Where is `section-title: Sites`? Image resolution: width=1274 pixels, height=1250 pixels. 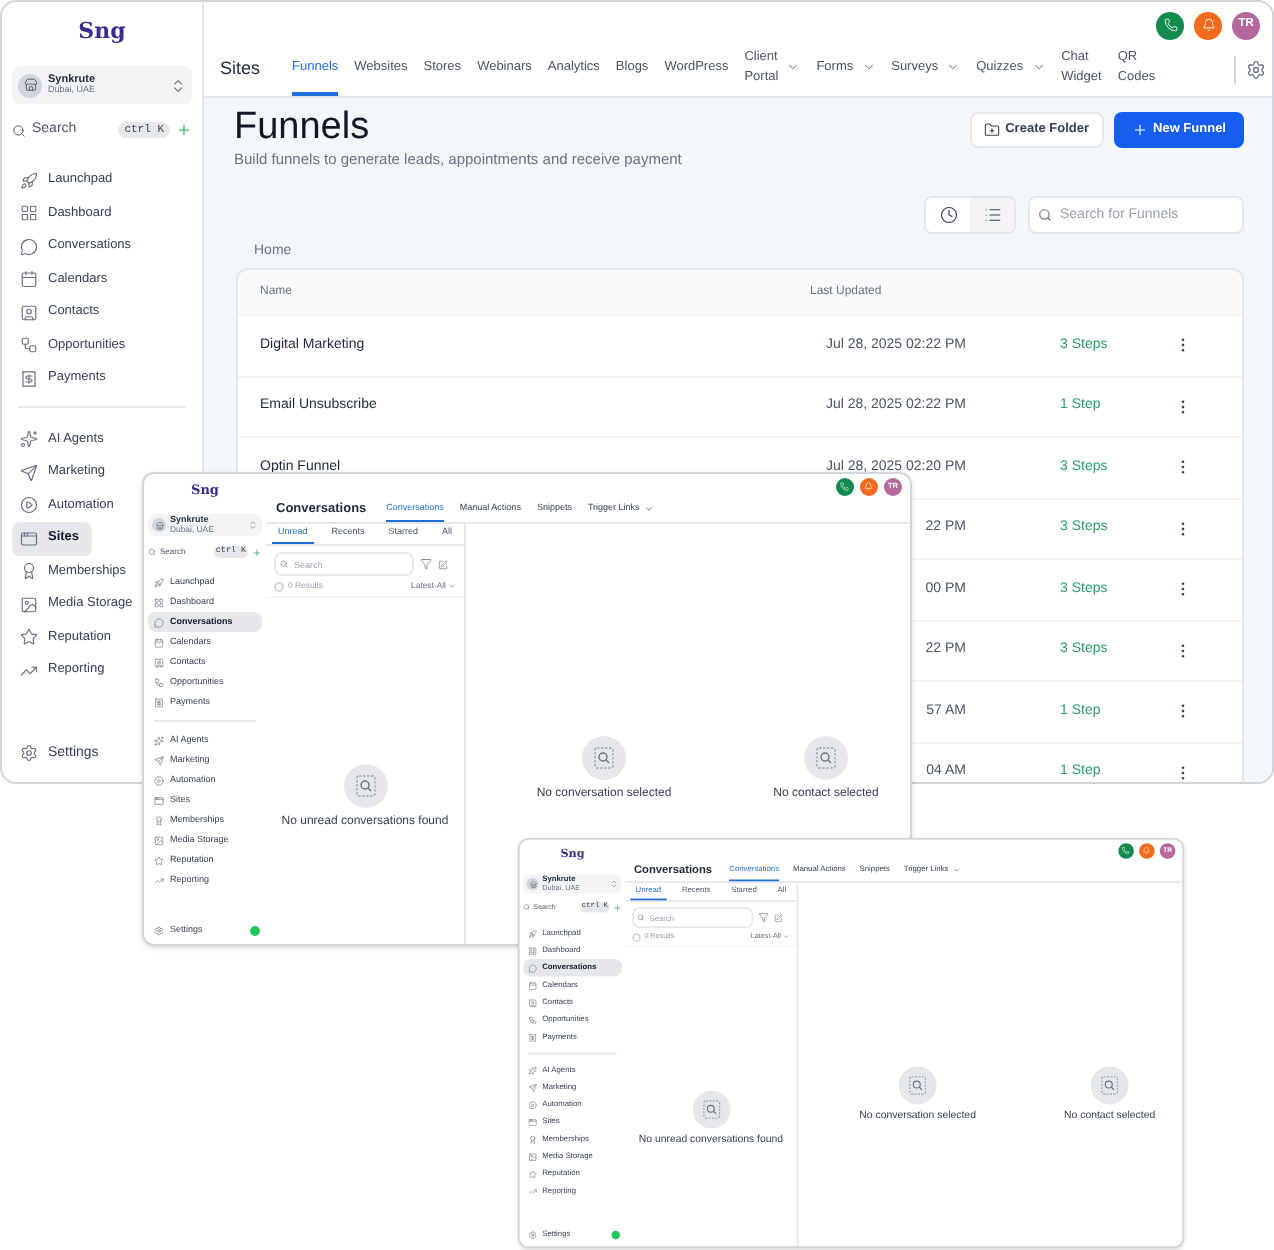 section-title: Sites is located at coordinates (240, 68).